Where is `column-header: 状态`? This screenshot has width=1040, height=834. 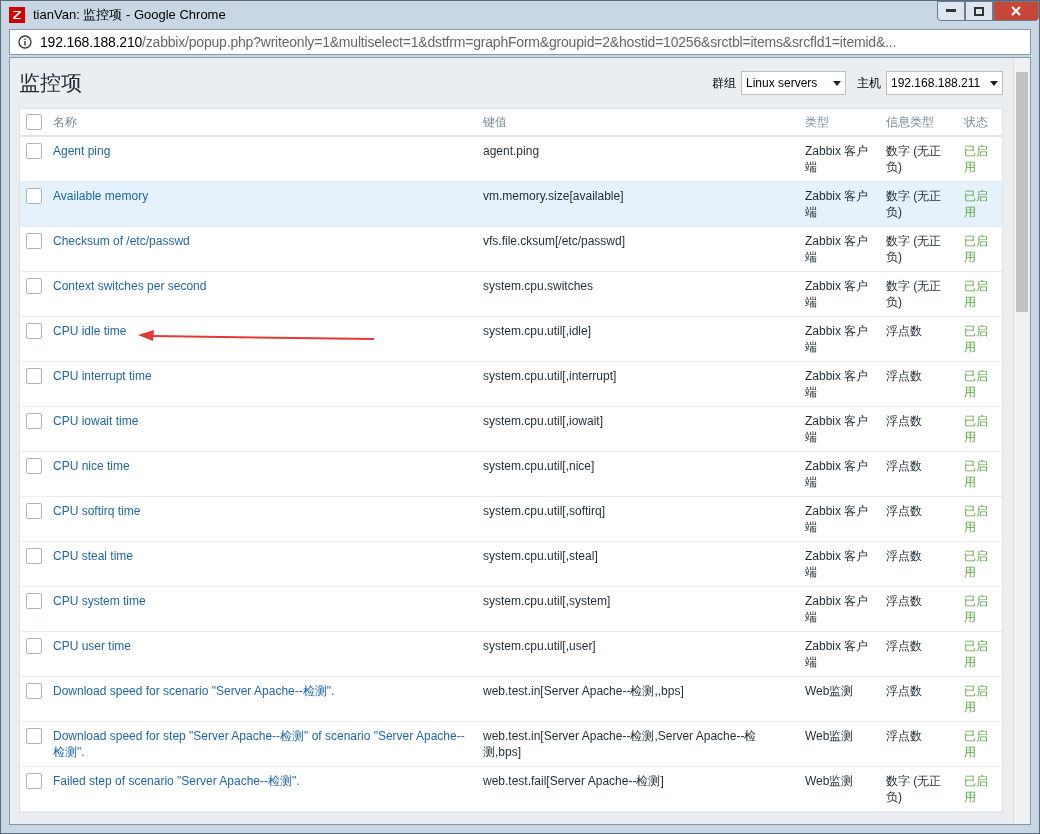 column-header: 状态 is located at coordinates (976, 122).